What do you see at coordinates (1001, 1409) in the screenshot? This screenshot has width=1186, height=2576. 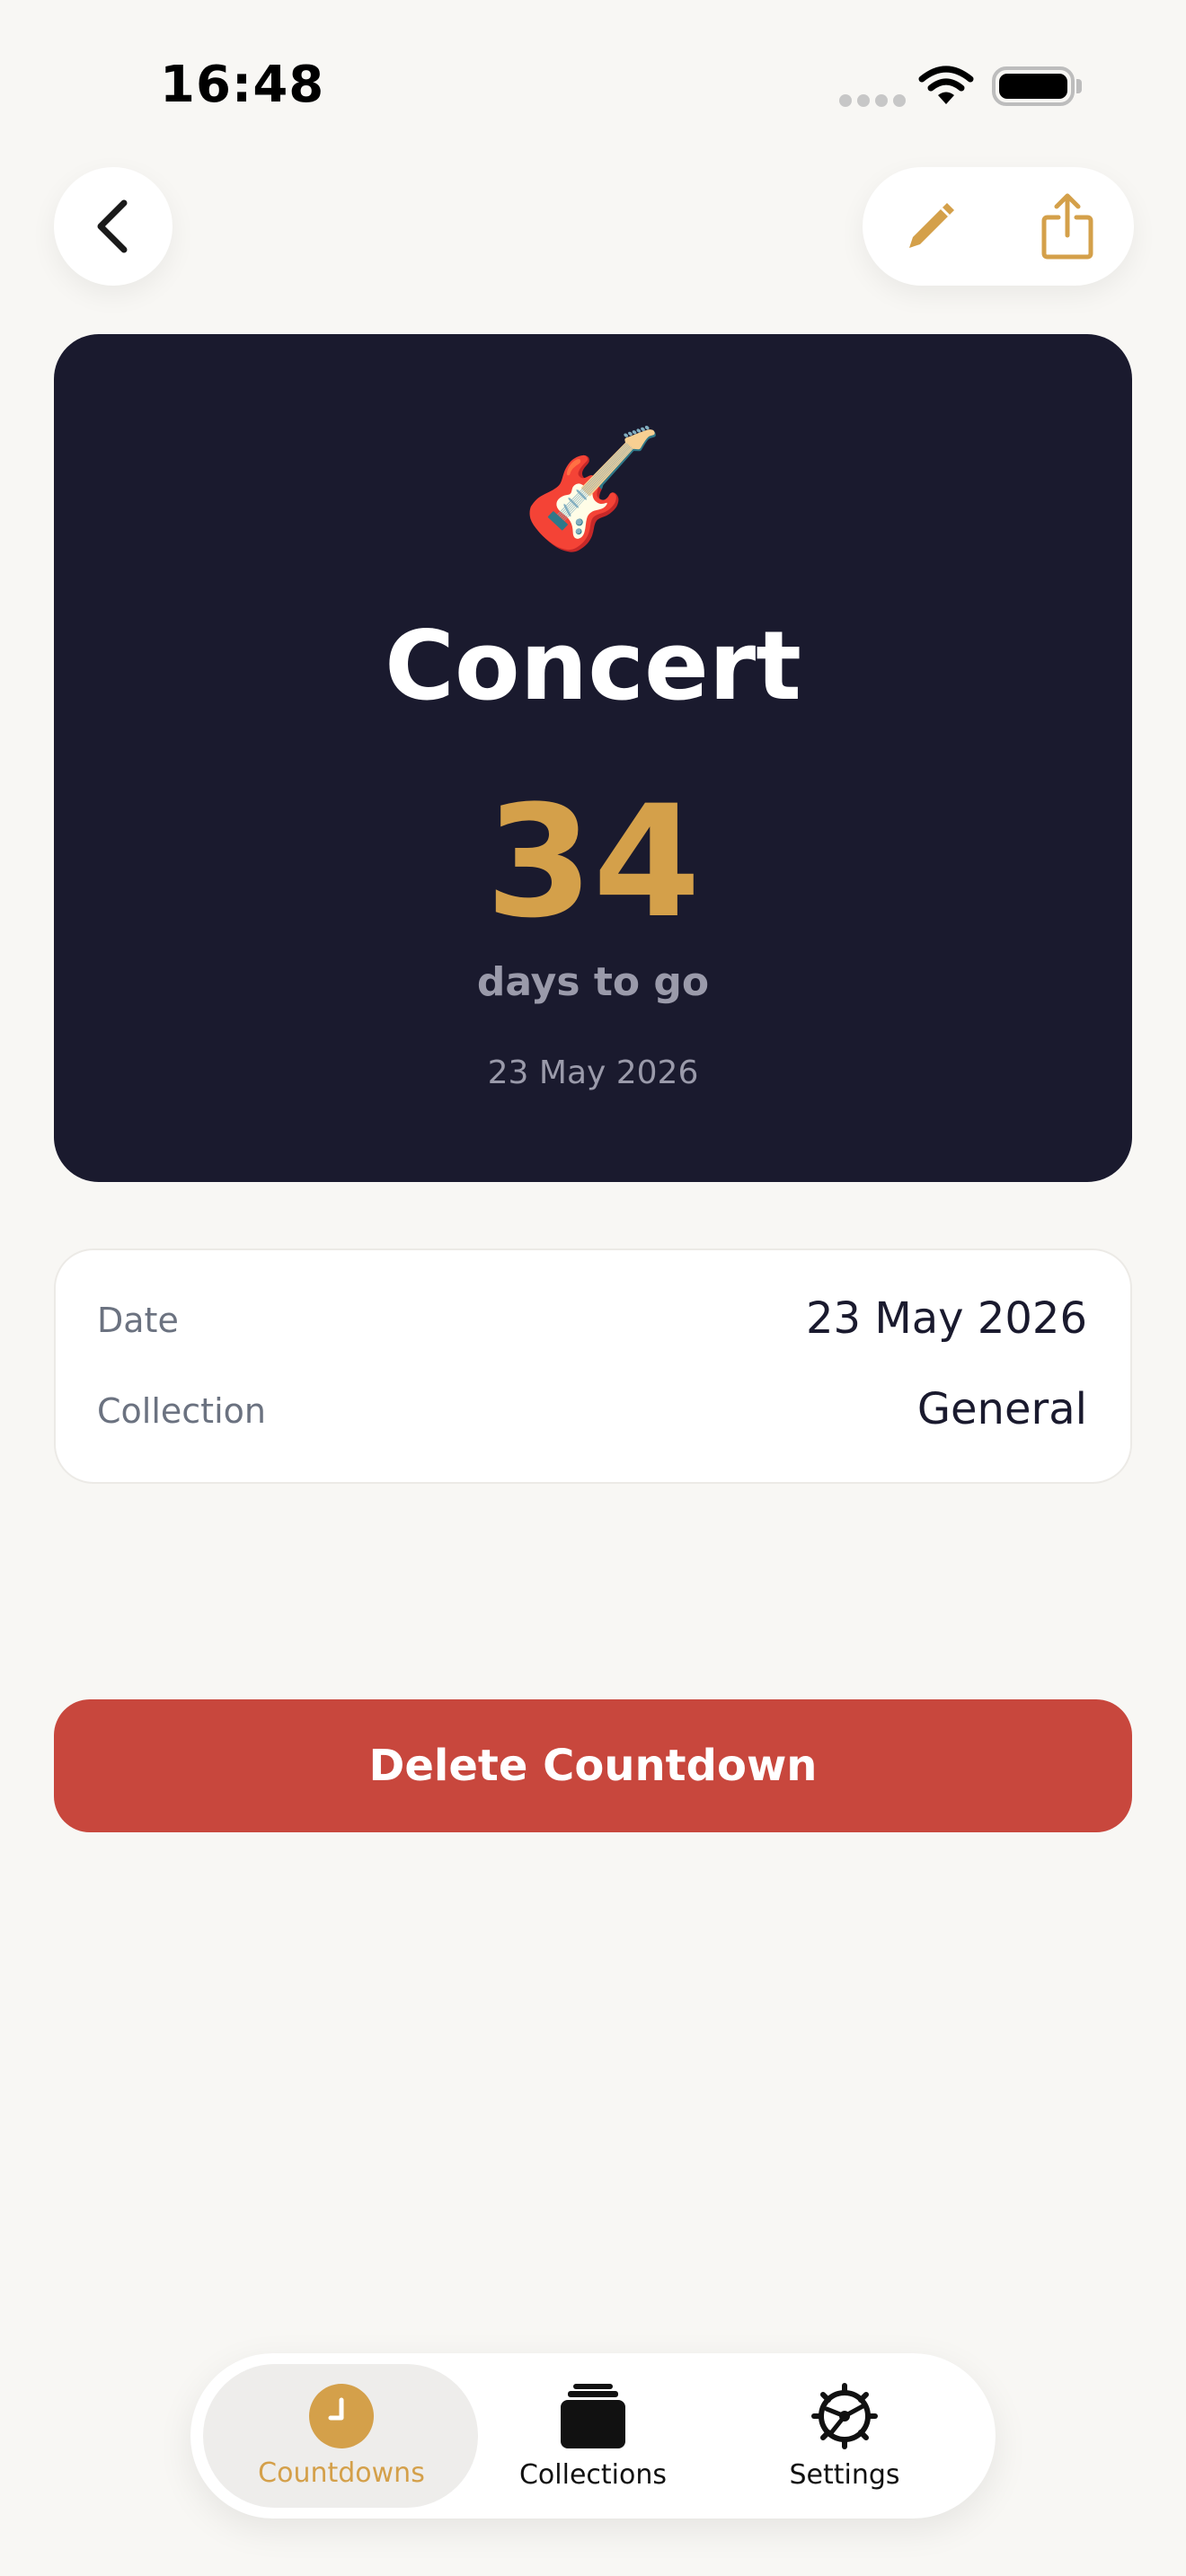 I see `collection-value: General` at bounding box center [1001, 1409].